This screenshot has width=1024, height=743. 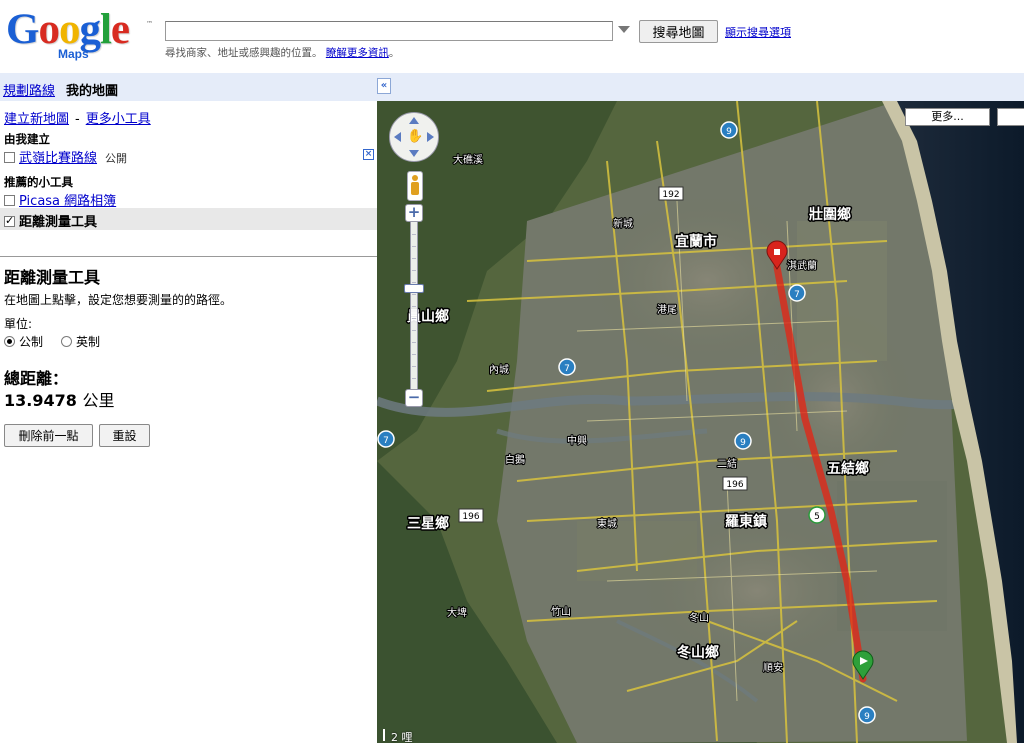 I want to click on reset-button: 重設, so click(x=124, y=435).